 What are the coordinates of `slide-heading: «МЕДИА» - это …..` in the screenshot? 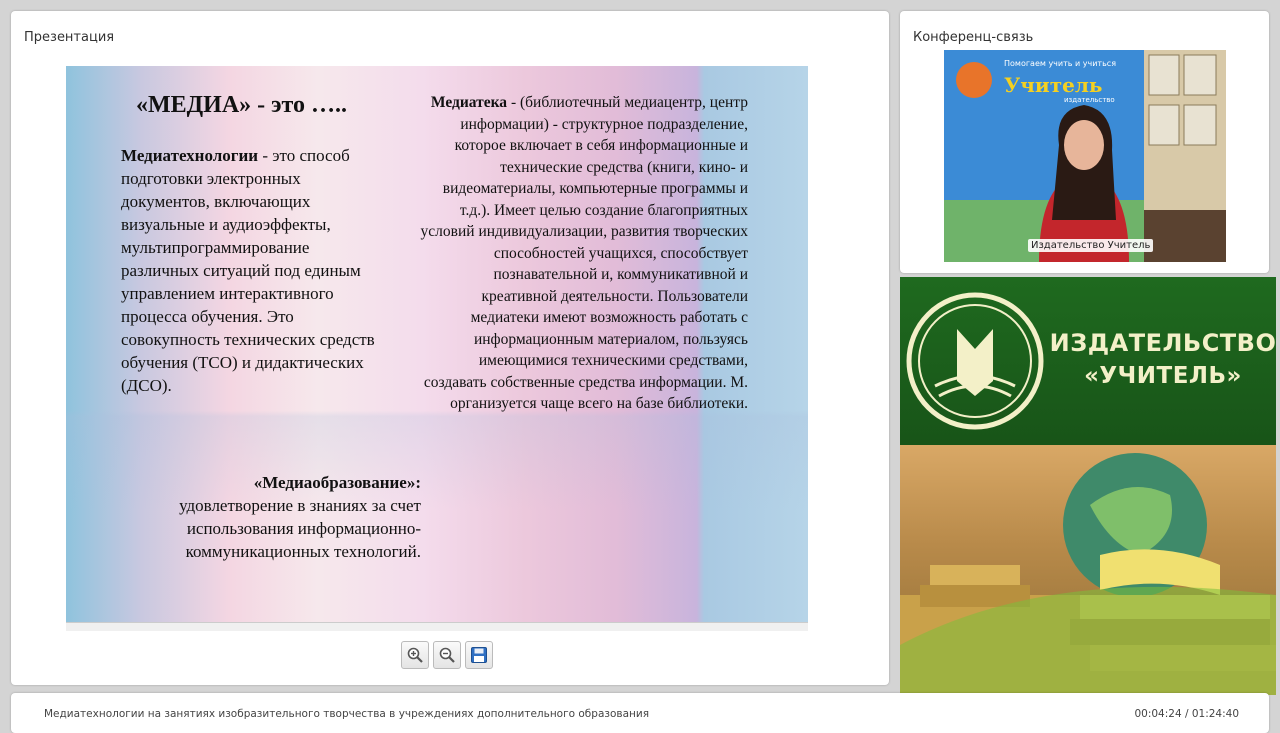 It's located at (242, 105).